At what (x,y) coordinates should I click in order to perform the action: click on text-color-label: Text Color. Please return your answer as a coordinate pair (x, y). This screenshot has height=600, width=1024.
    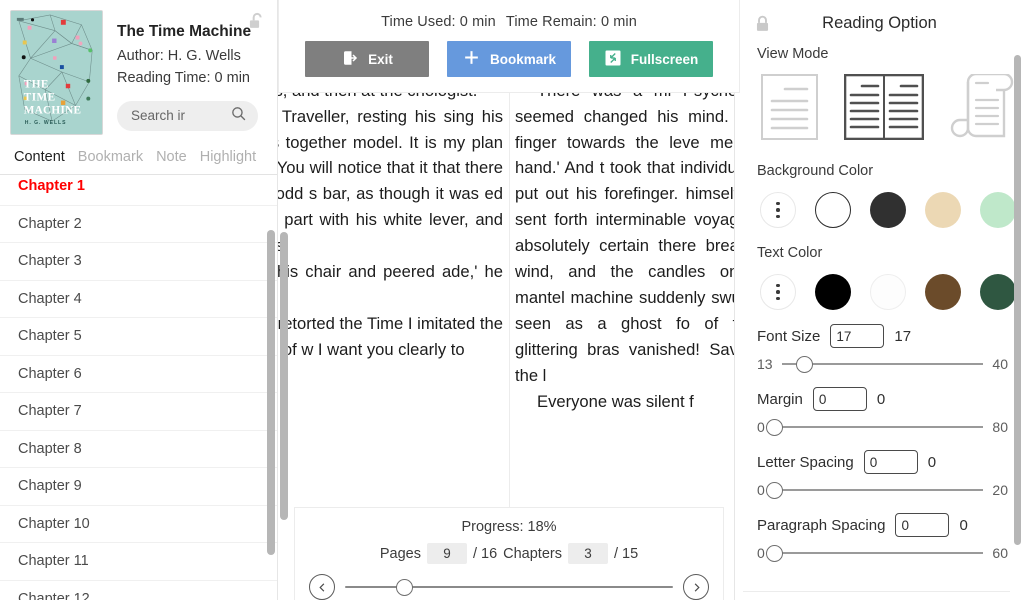
    Looking at the image, I should click on (790, 253).